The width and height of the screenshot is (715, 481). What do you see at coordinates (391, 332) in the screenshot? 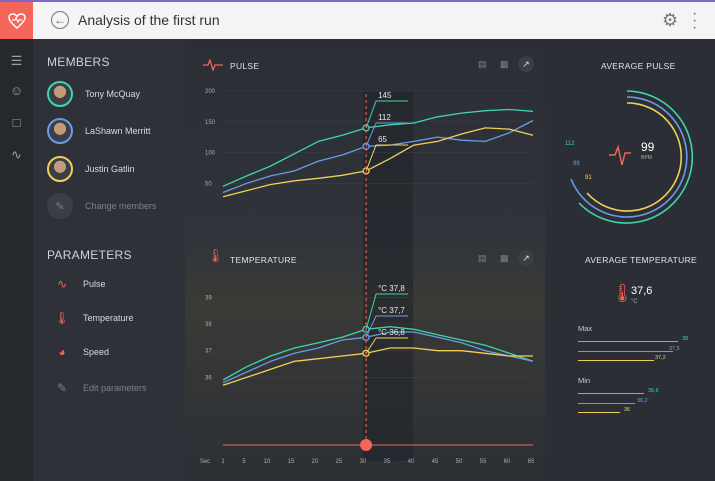
I see `callout-value: °C 36,8` at bounding box center [391, 332].